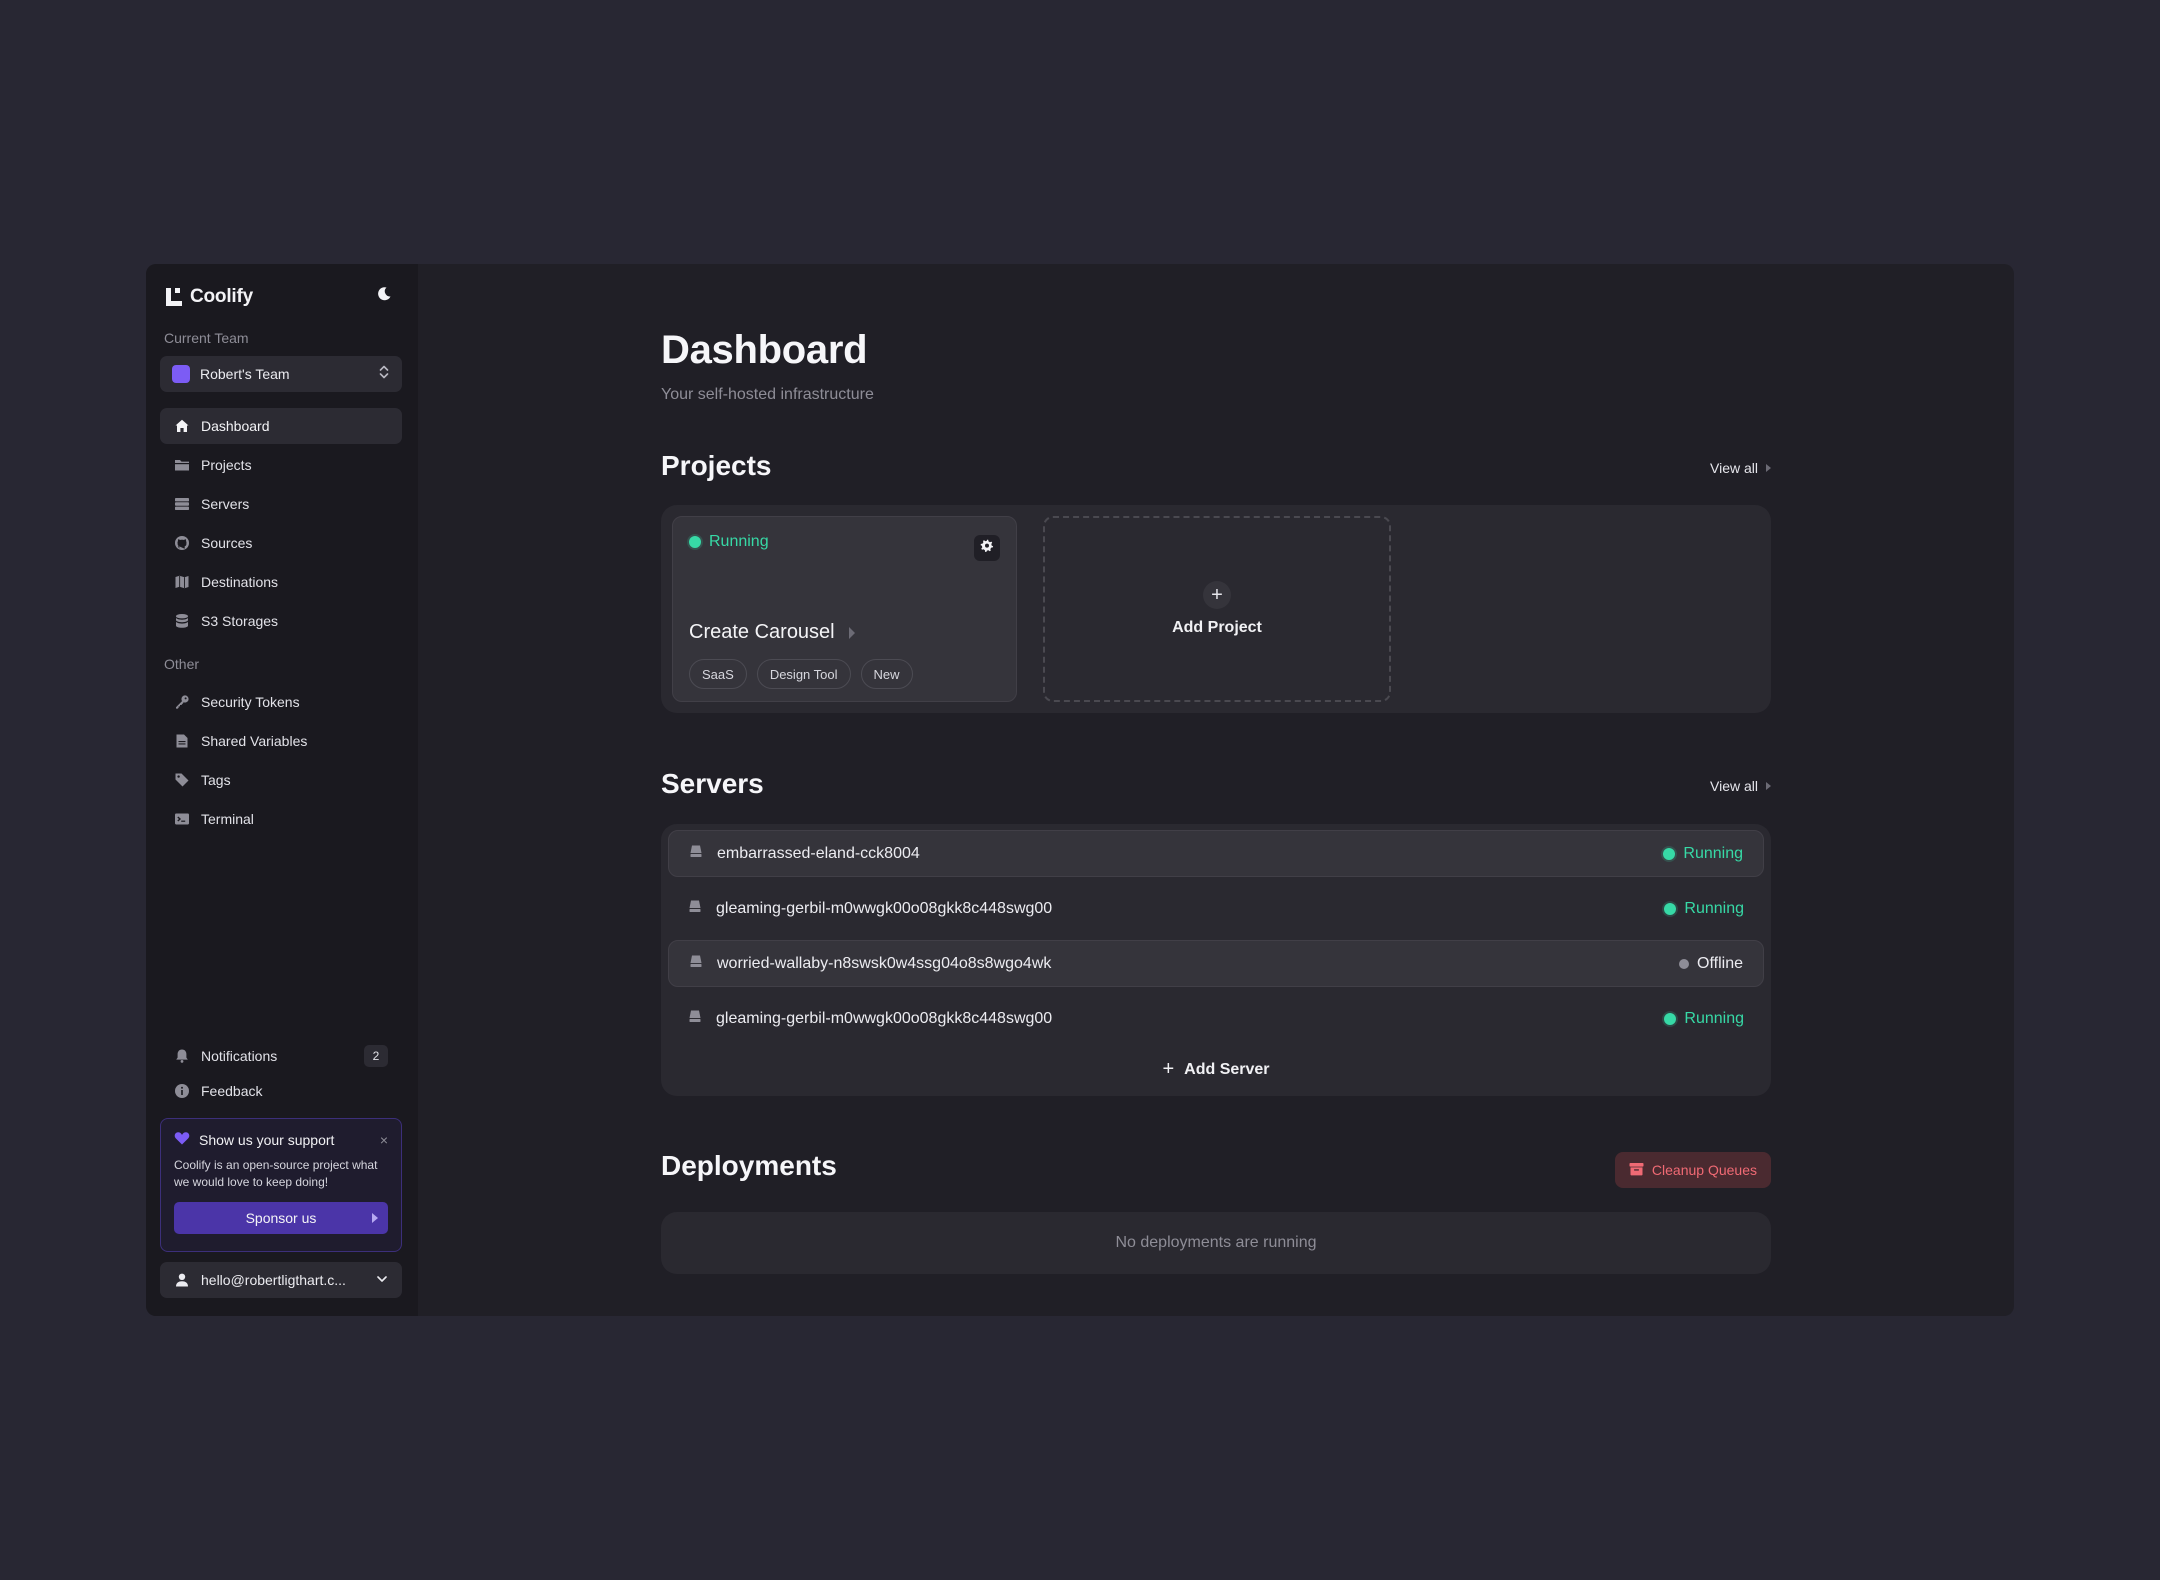  I want to click on team-name: Robert's Team, so click(245, 374).